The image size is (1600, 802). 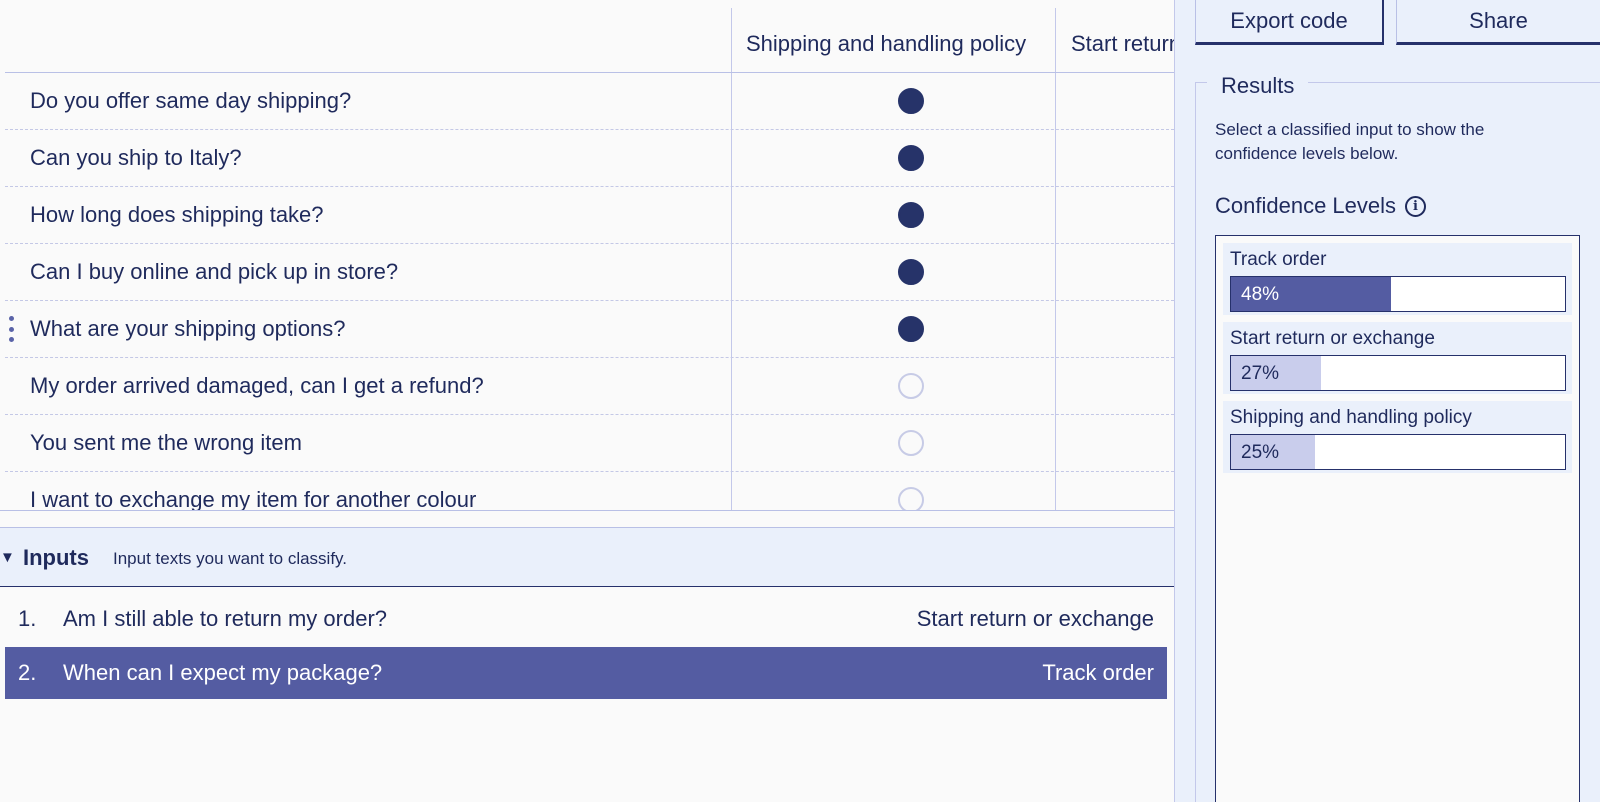 I want to click on example-text: Do you offer same day shipping?, so click(x=191, y=100).